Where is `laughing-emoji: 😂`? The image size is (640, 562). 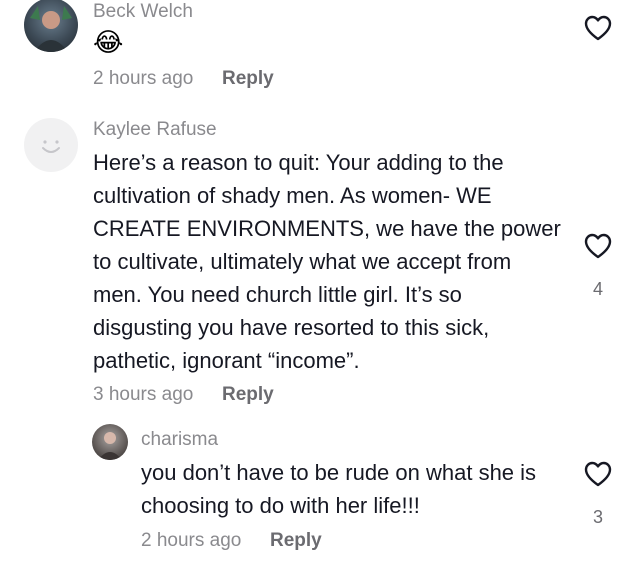 laughing-emoji: 😂 is located at coordinates (108, 42).